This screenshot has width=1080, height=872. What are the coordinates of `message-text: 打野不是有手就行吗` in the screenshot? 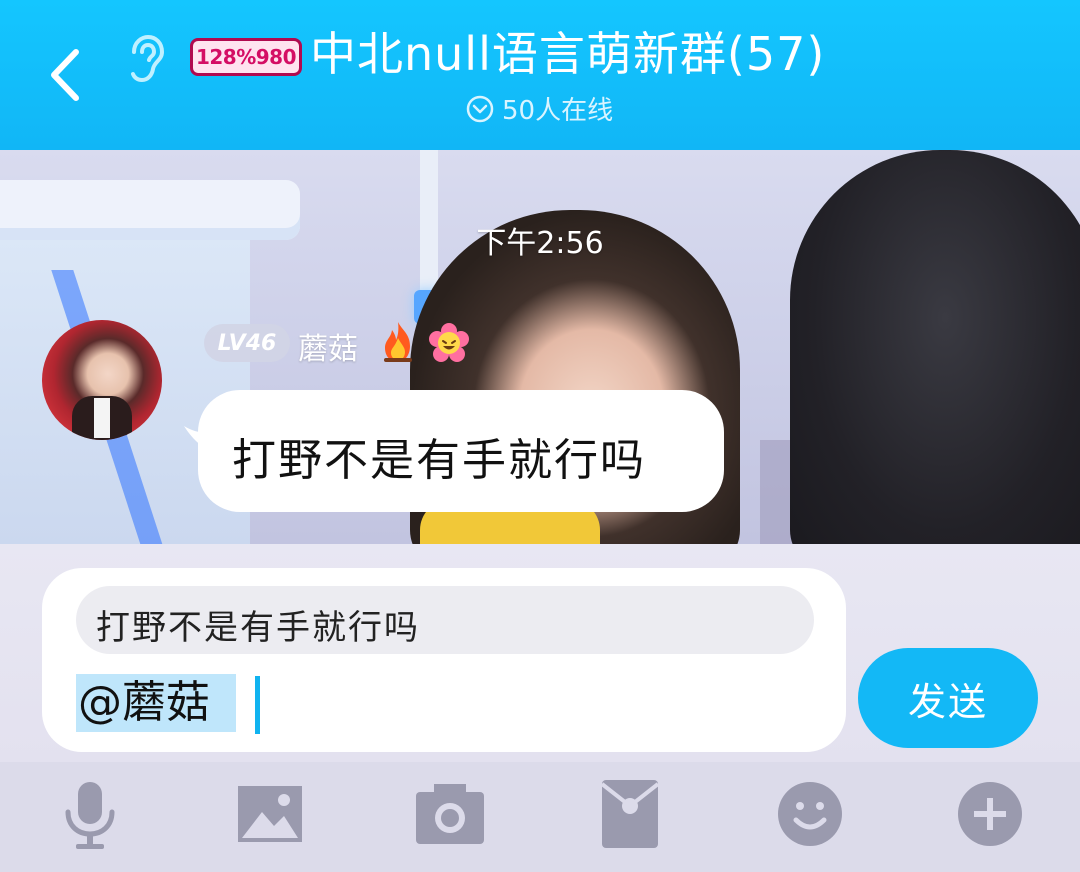 It's located at (439, 460).